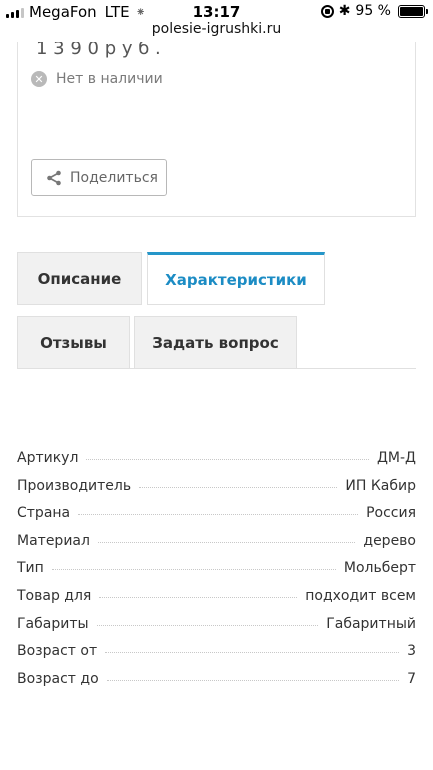 Image resolution: width=433 pixels, height=770 pixels. I want to click on battery-percent: 95 %, so click(373, 11).